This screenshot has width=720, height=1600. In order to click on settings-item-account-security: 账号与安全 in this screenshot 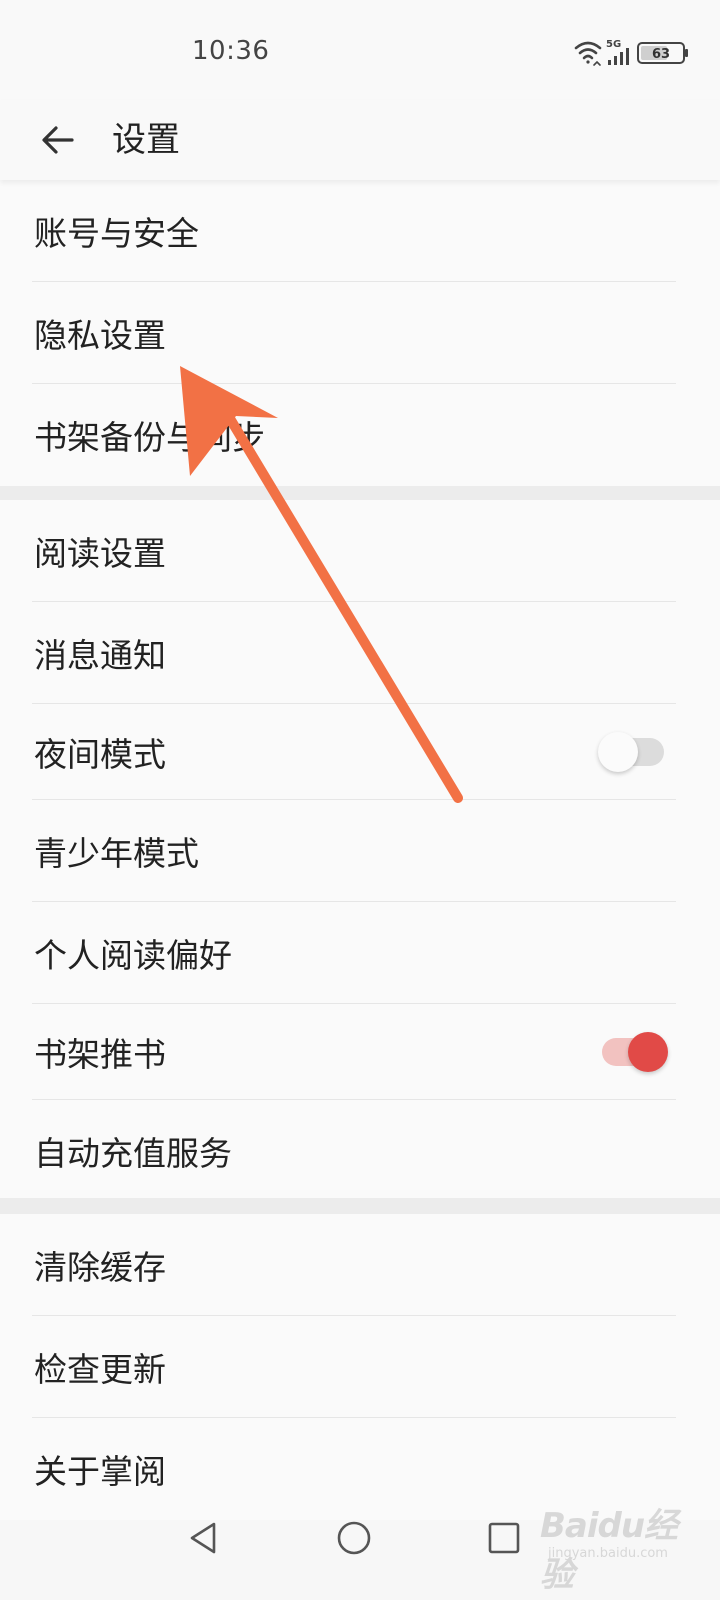, I will do `click(360, 231)`.